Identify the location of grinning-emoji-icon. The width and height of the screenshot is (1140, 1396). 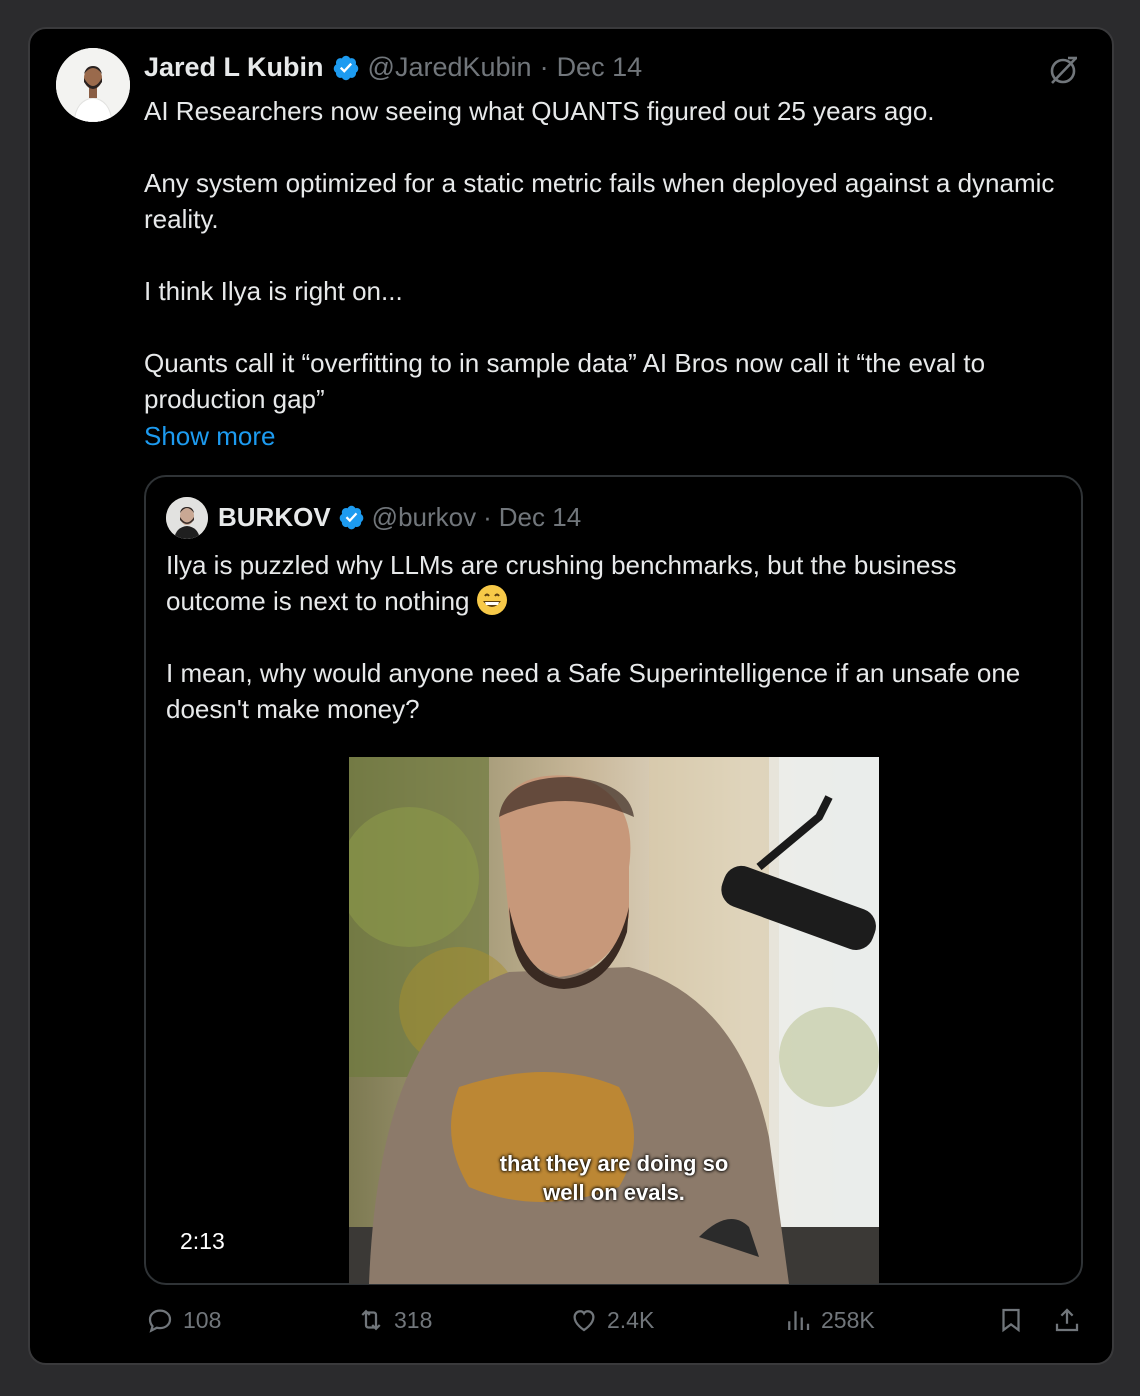
(491, 600).